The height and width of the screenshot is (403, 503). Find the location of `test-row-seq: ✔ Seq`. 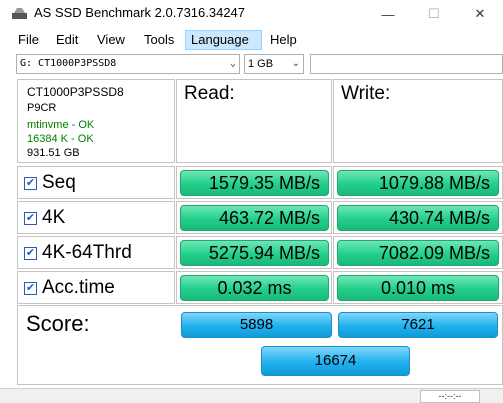

test-row-seq: ✔ Seq is located at coordinates (96, 182).